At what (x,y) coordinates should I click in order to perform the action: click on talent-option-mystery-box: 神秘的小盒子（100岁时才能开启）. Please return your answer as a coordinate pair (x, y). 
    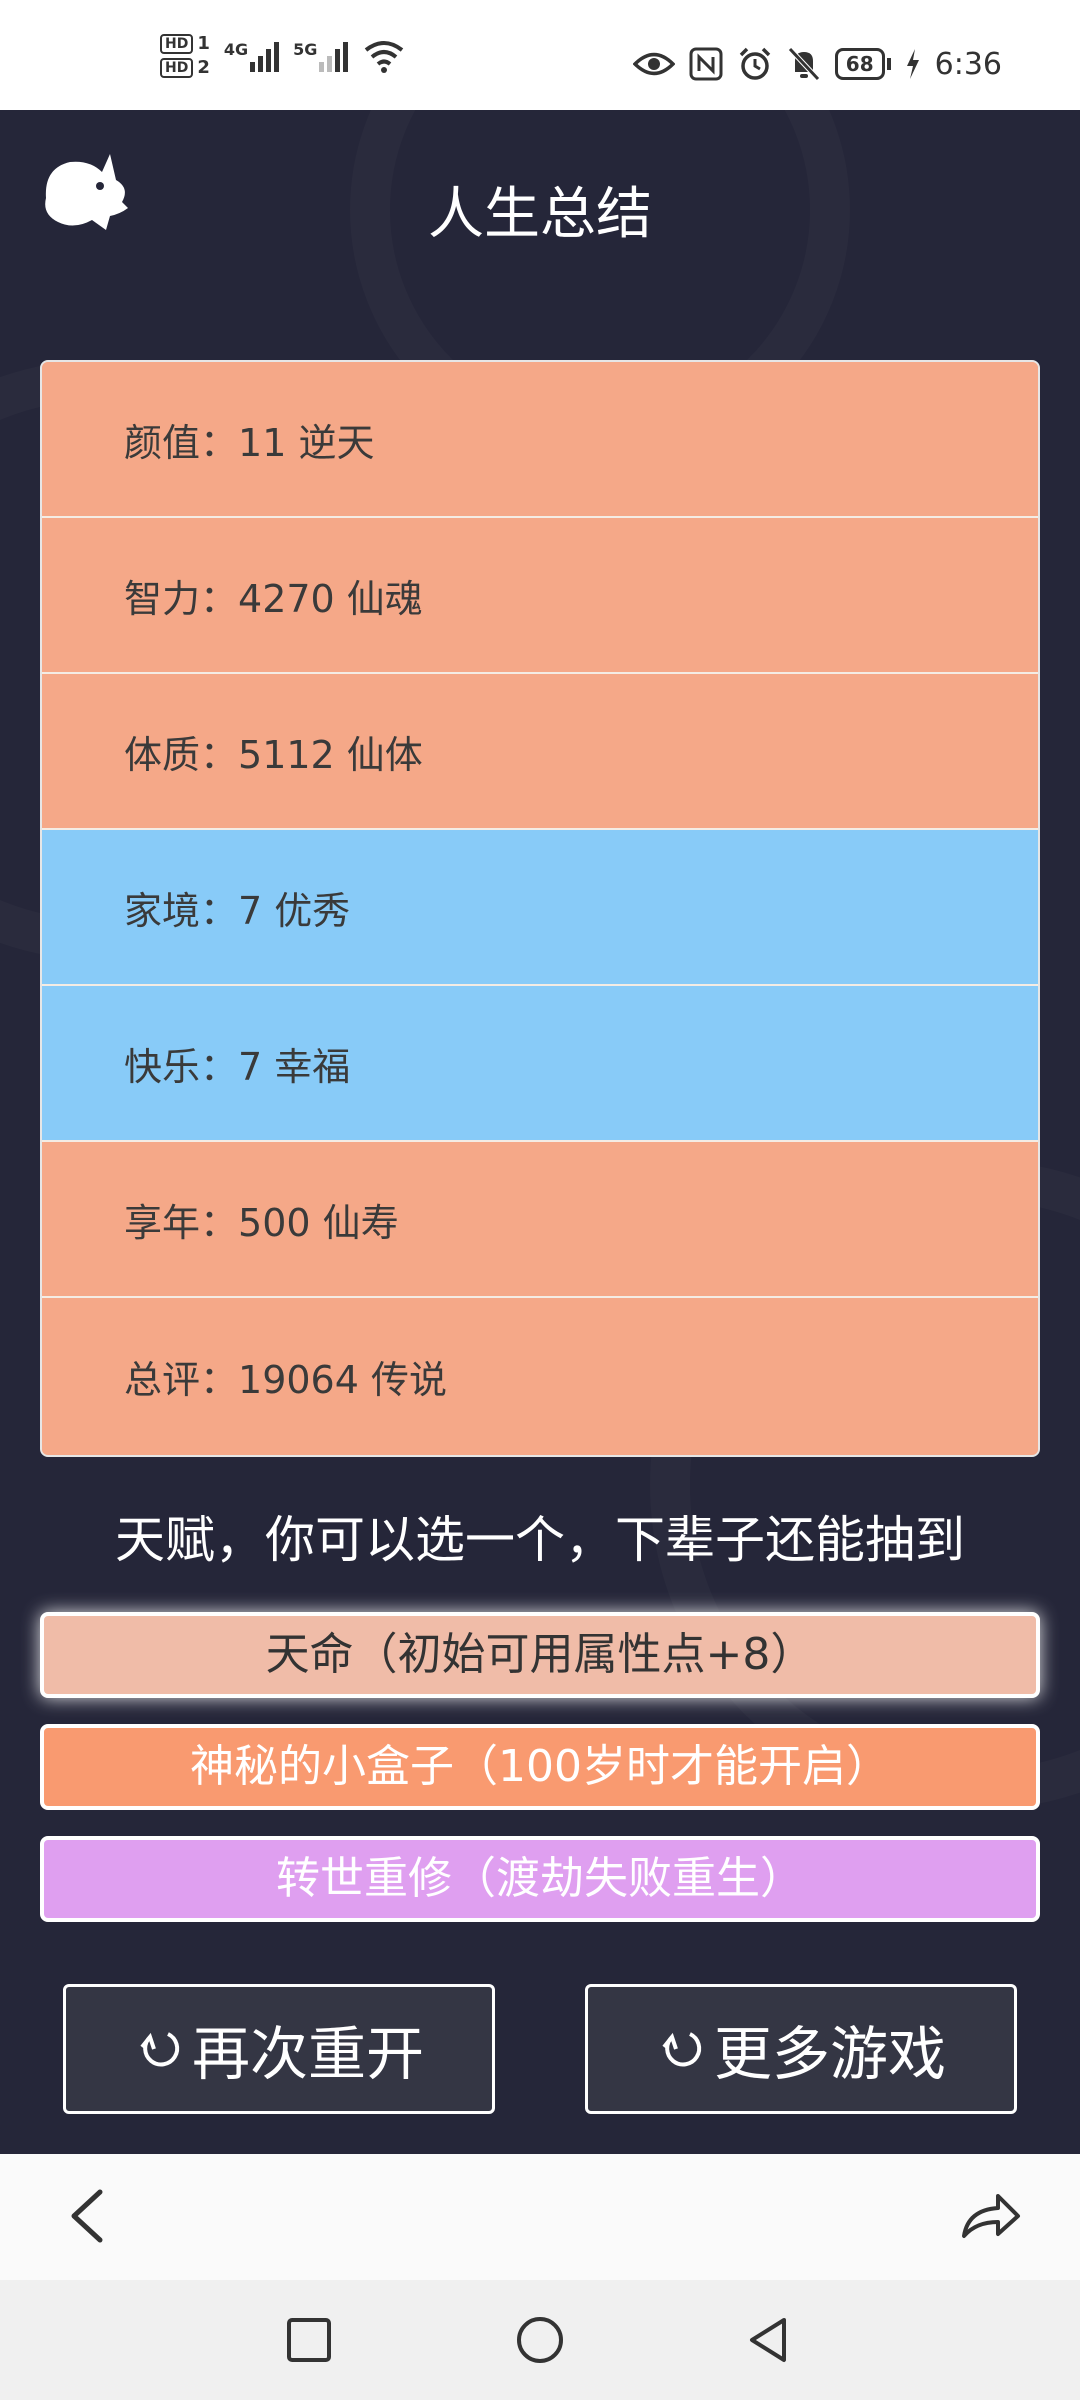
    Looking at the image, I should click on (540, 1767).